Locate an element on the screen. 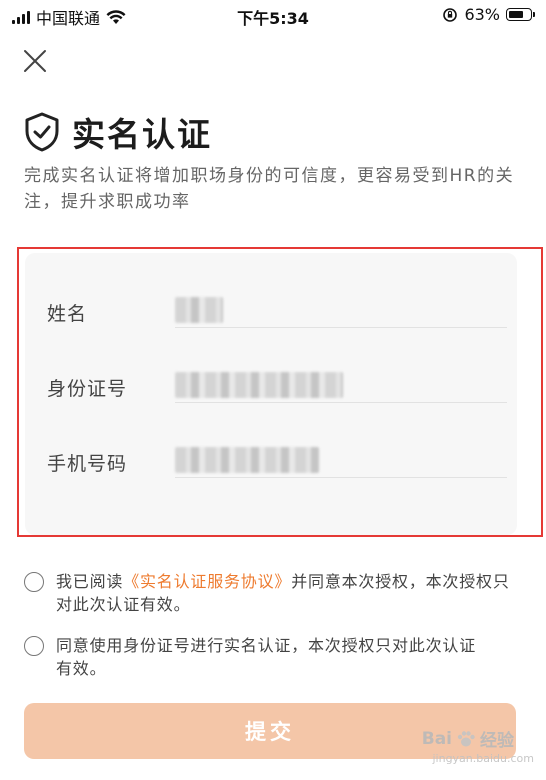 Image resolution: width=546 pixels, height=780 pixels. status-bar: 中国联通 下午5:34 63% is located at coordinates (273, 15).